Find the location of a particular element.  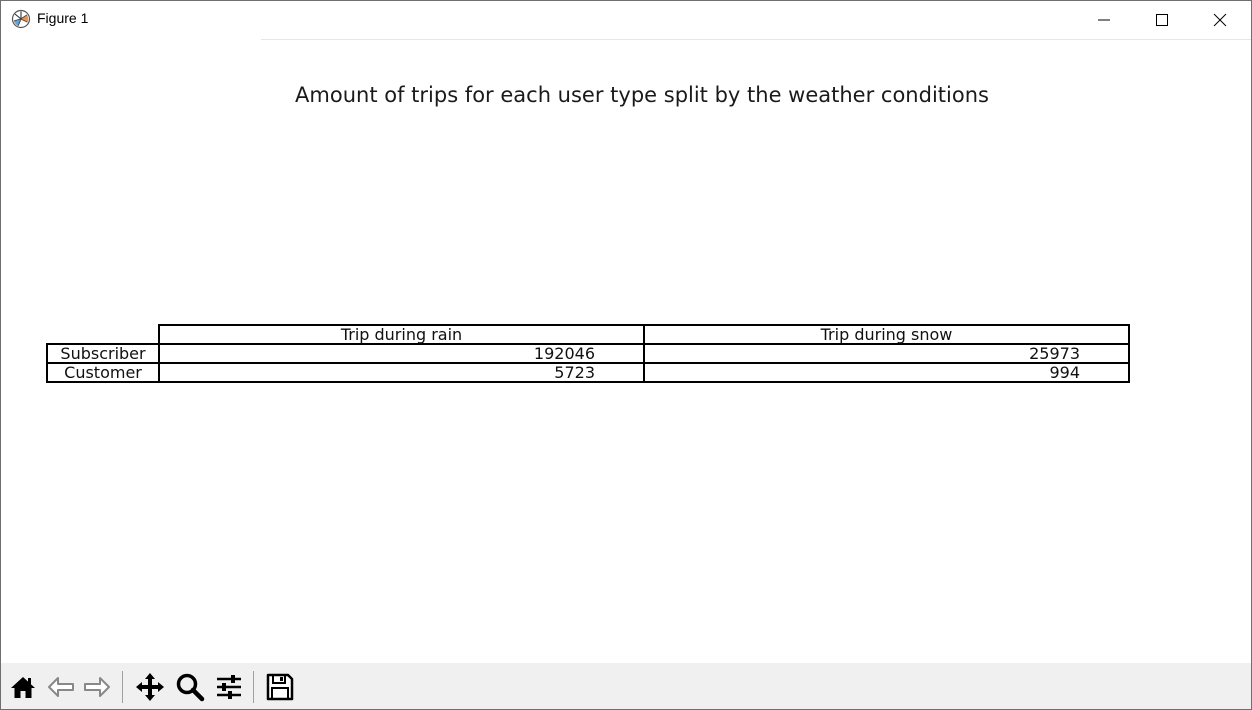

save-icon is located at coordinates (280, 687).